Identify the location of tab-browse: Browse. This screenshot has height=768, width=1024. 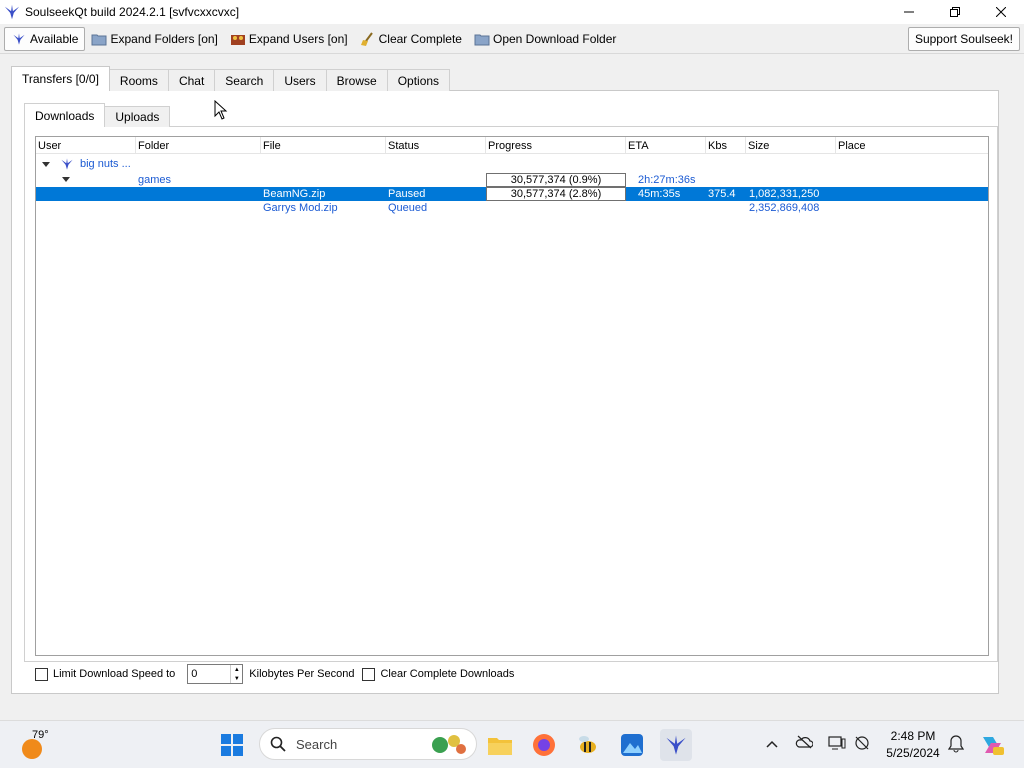
(356, 80).